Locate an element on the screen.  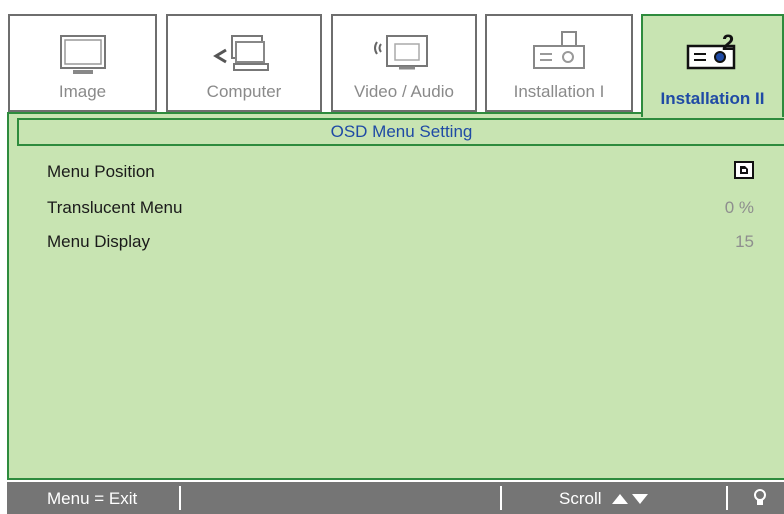
lightbulb-icon is located at coordinates (760, 497).